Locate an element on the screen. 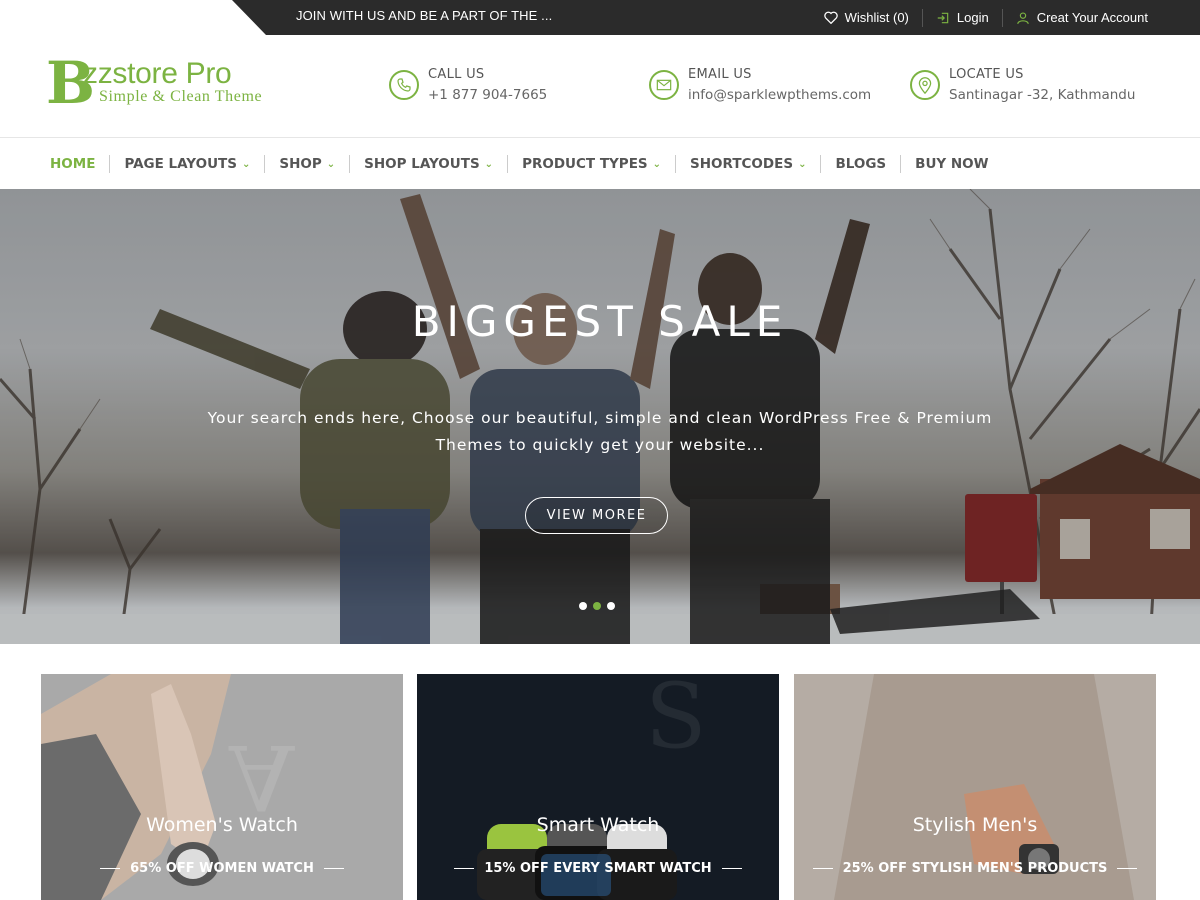  contact-location-value: Santinagar -32, Kathmandu is located at coordinates (1042, 95).